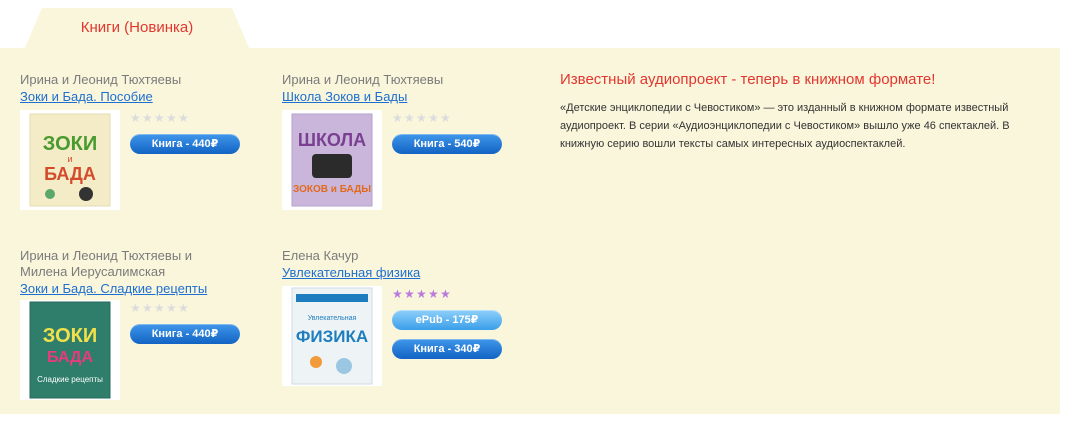 Image resolution: width=1066 pixels, height=424 pixels. I want to click on book-author: Елена Качур, so click(320, 255).